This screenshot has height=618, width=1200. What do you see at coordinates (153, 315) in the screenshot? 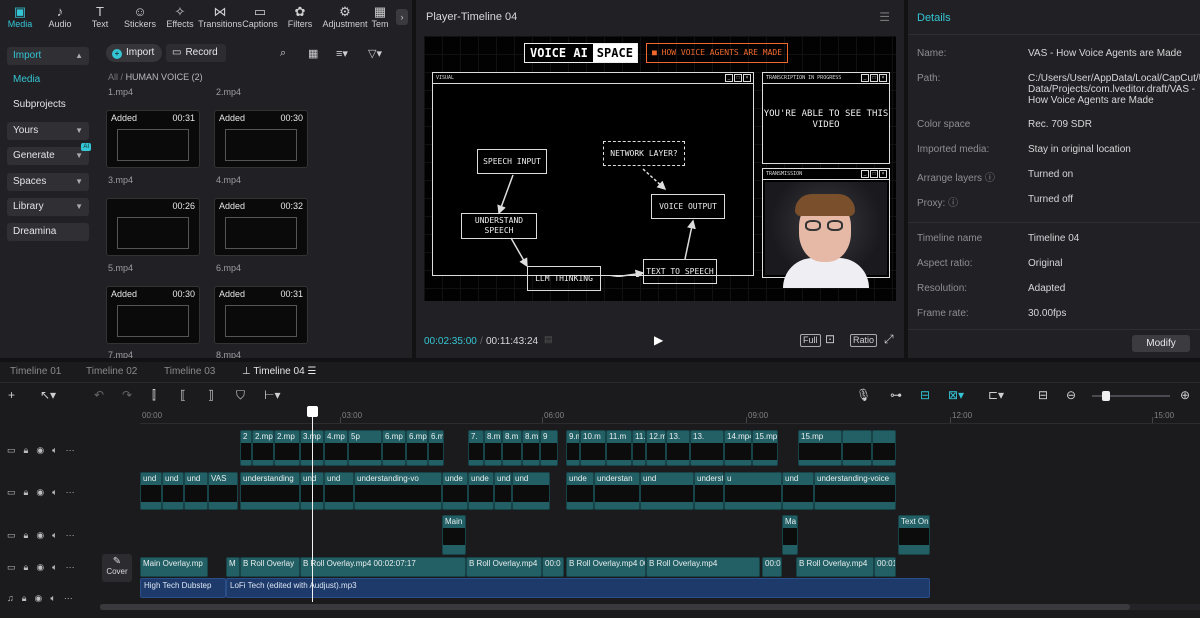
I see `media-thumbnail: Added 00:30` at bounding box center [153, 315].